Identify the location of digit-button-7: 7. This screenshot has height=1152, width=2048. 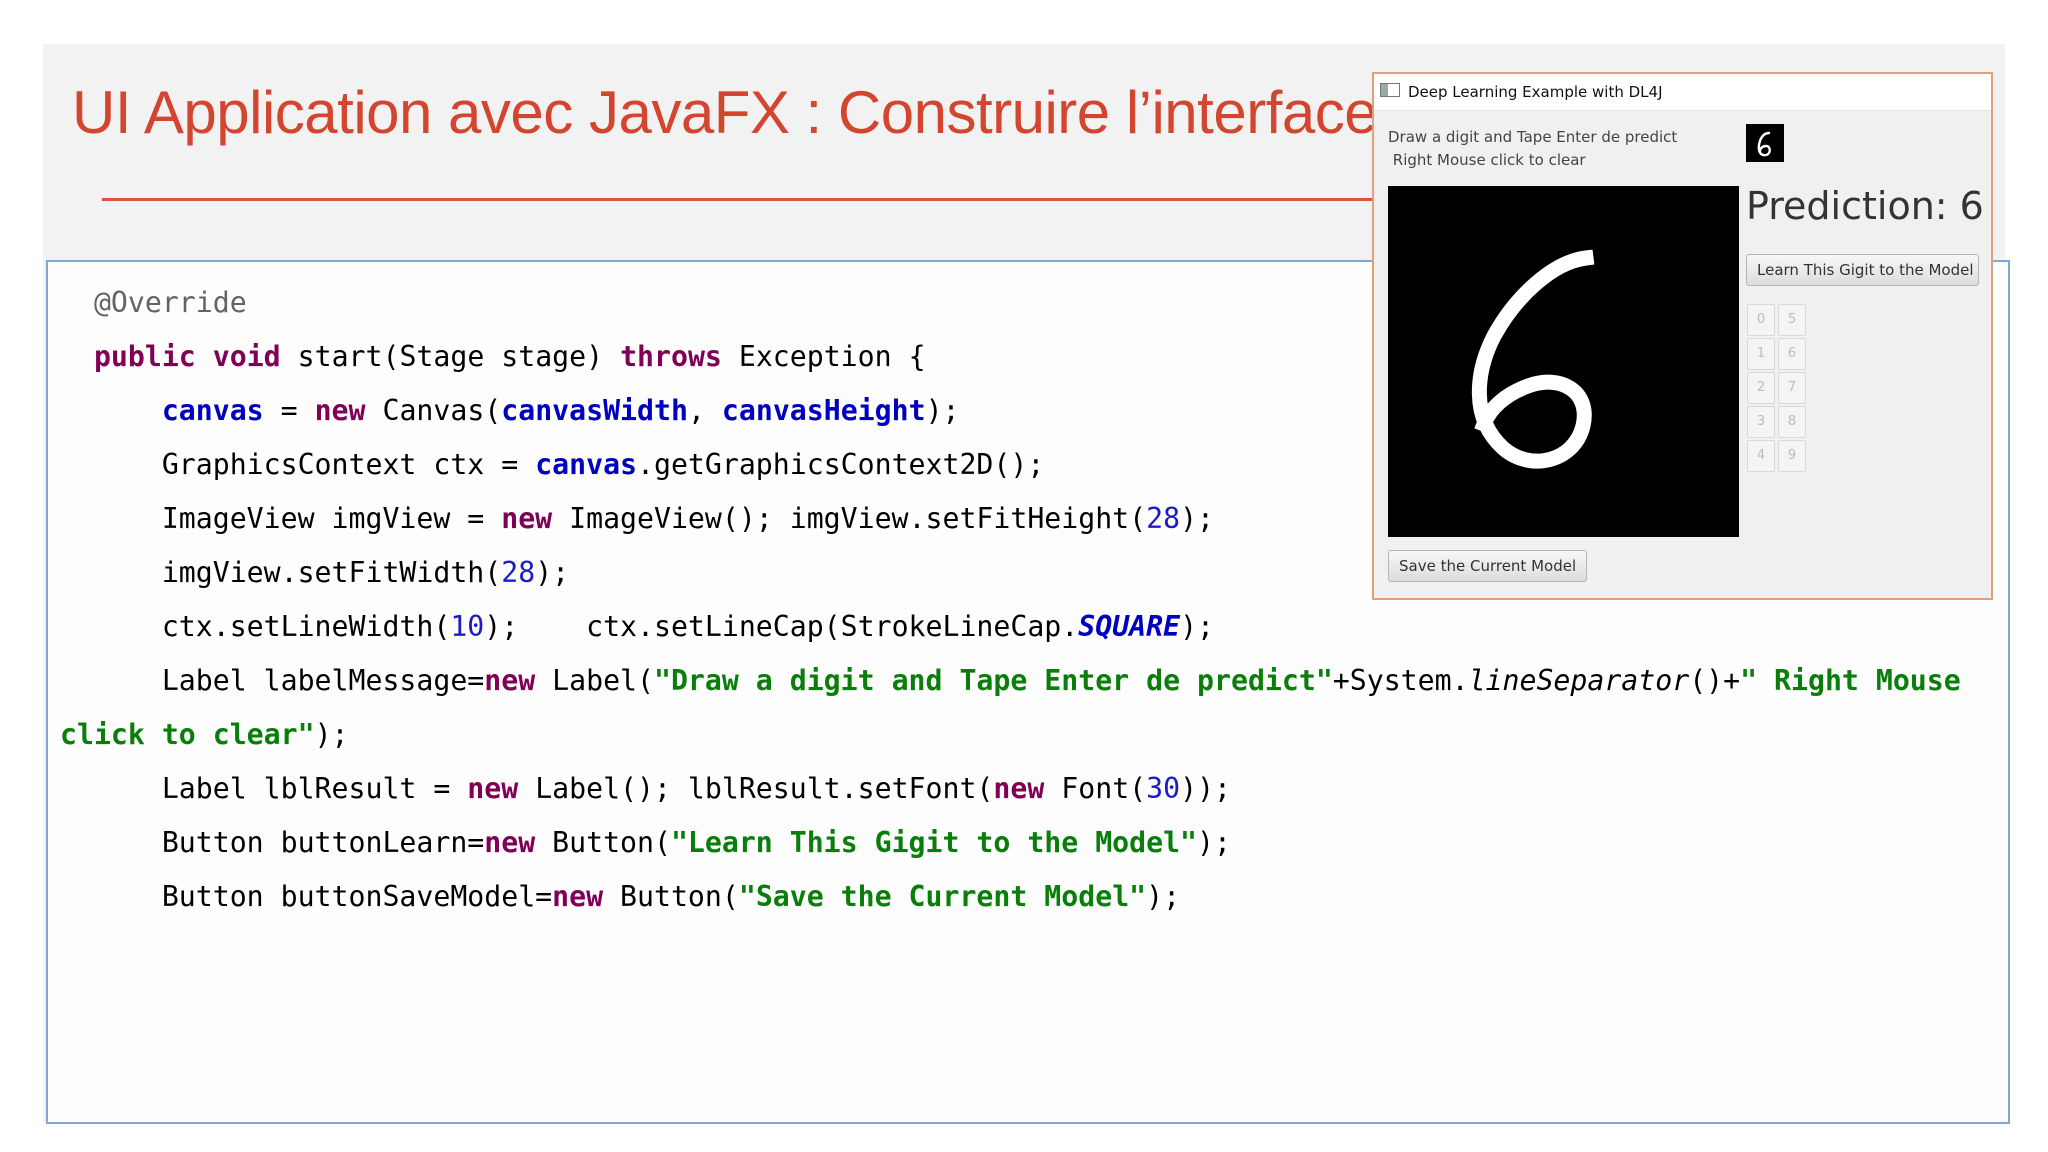
(1792, 388).